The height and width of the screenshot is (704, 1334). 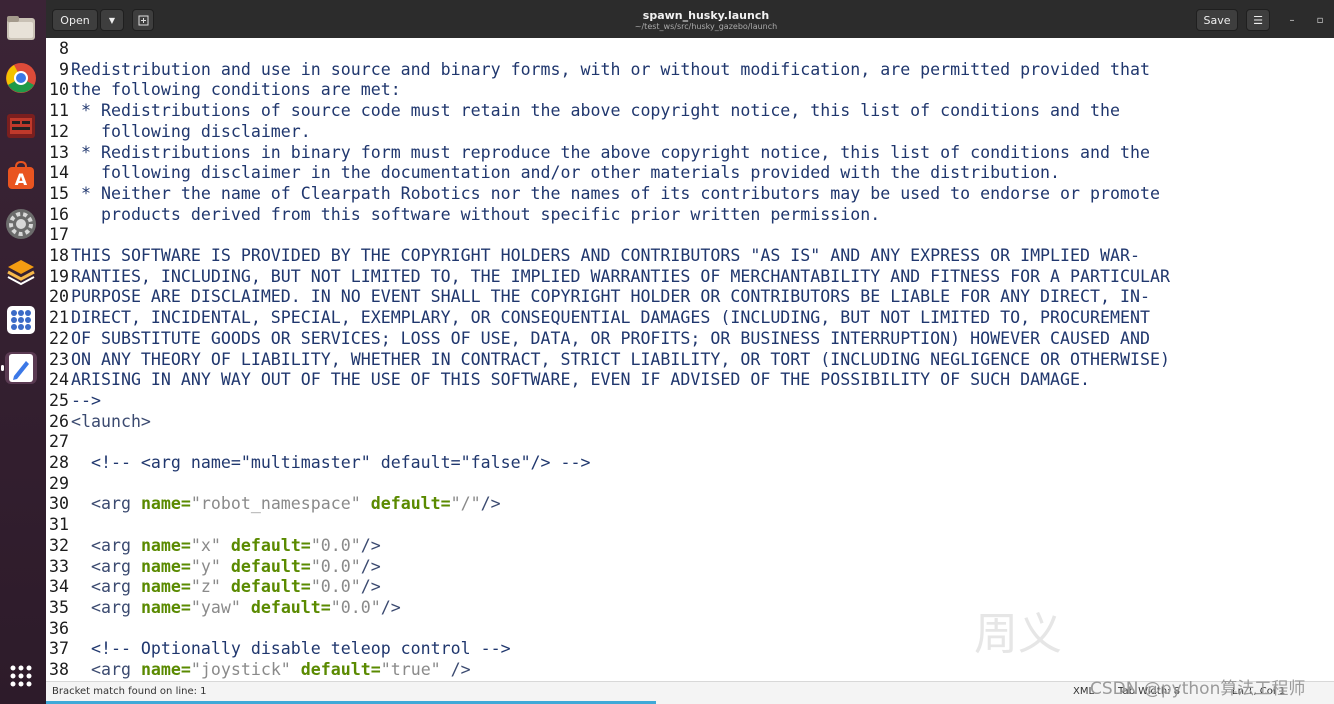 What do you see at coordinates (690, 421) in the screenshot?
I see `code-line: 26 <launch>` at bounding box center [690, 421].